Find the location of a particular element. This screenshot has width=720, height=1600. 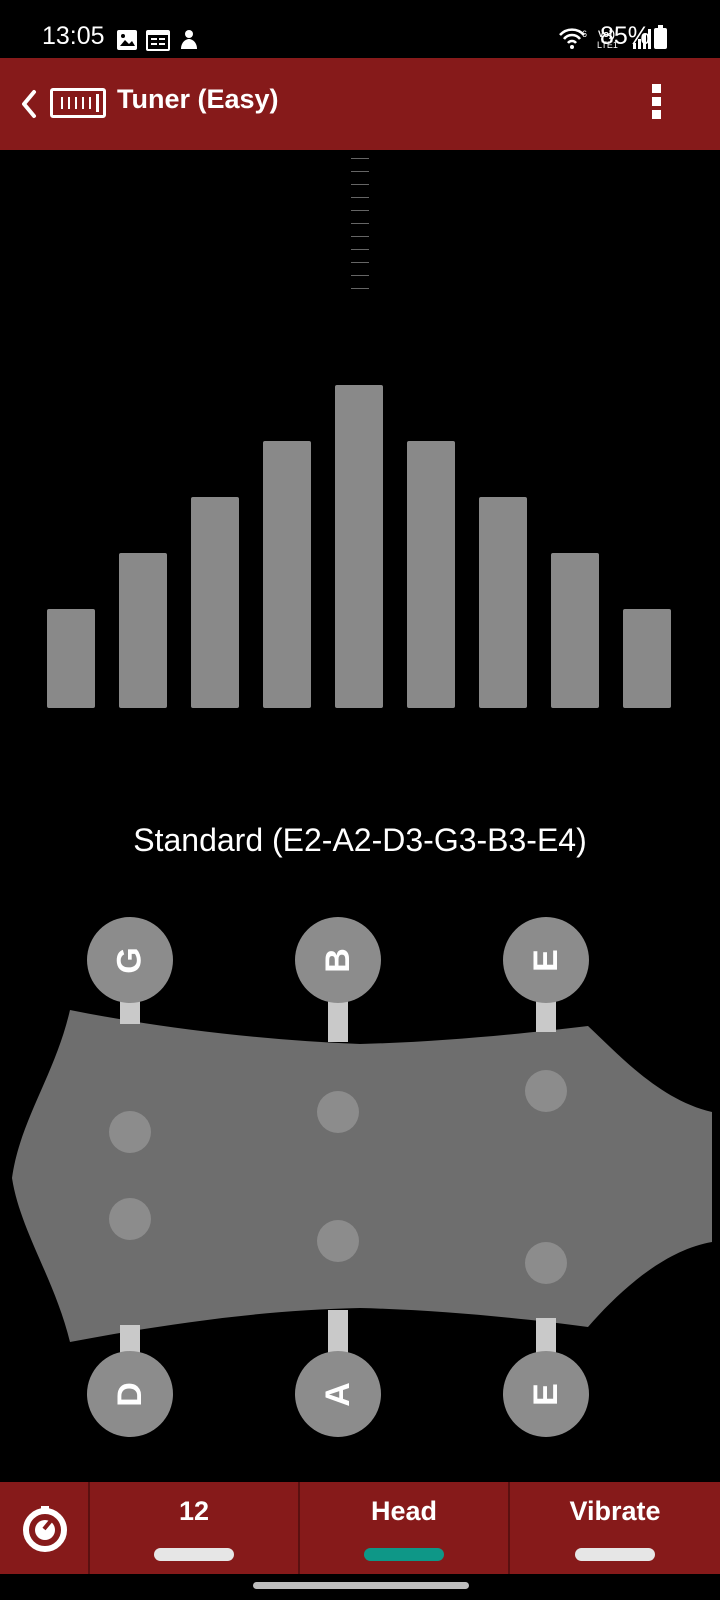

status-time: 13:05 is located at coordinates (73, 36).